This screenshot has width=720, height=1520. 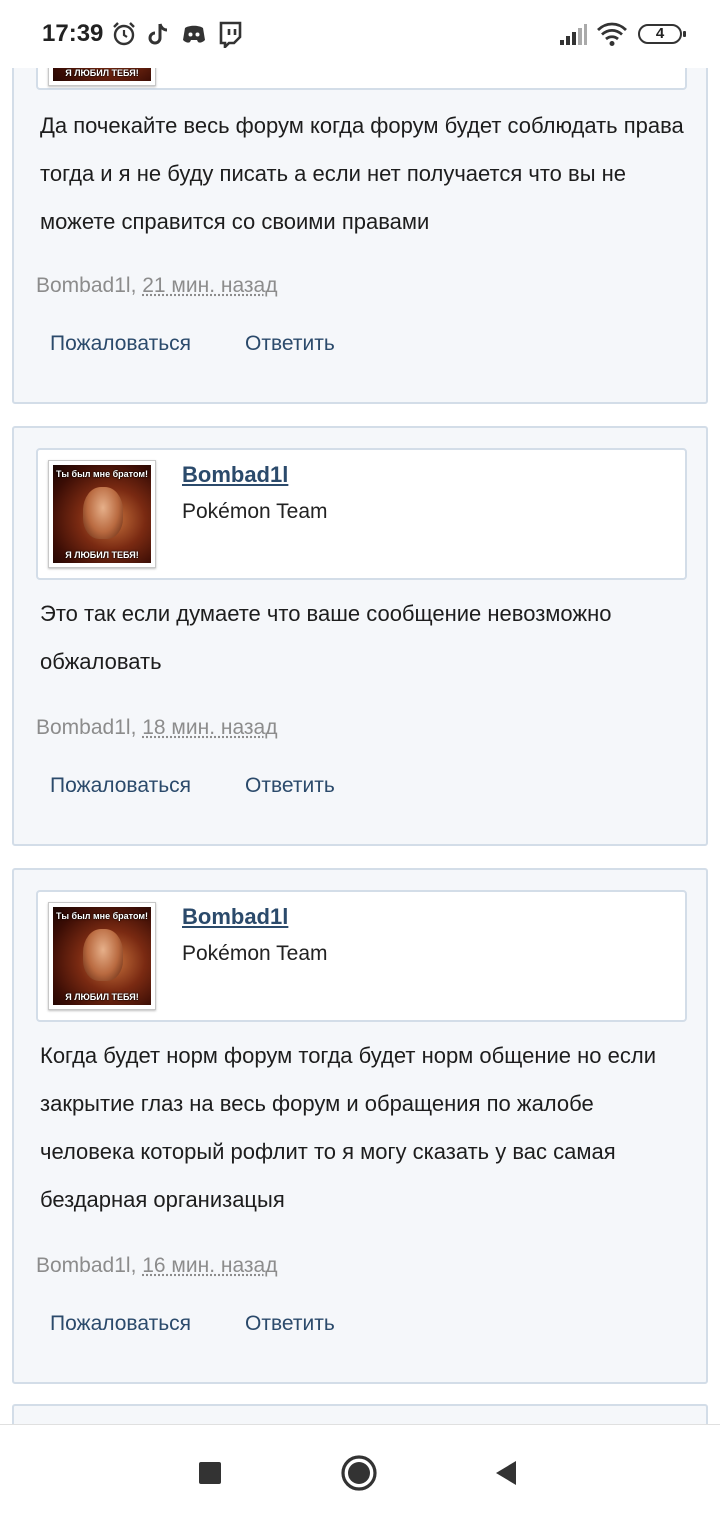 I want to click on tiktok-icon, so click(x=158, y=34).